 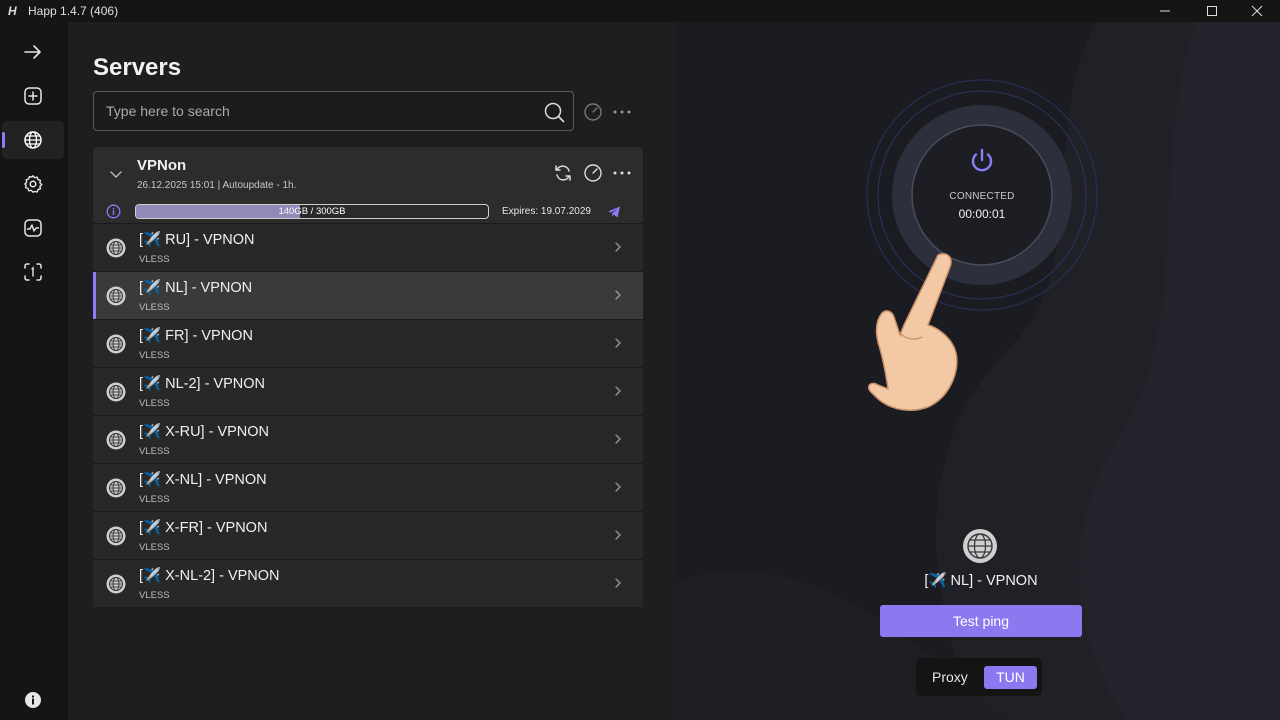 I want to click on test-ping-button: Test ping, so click(x=981, y=621).